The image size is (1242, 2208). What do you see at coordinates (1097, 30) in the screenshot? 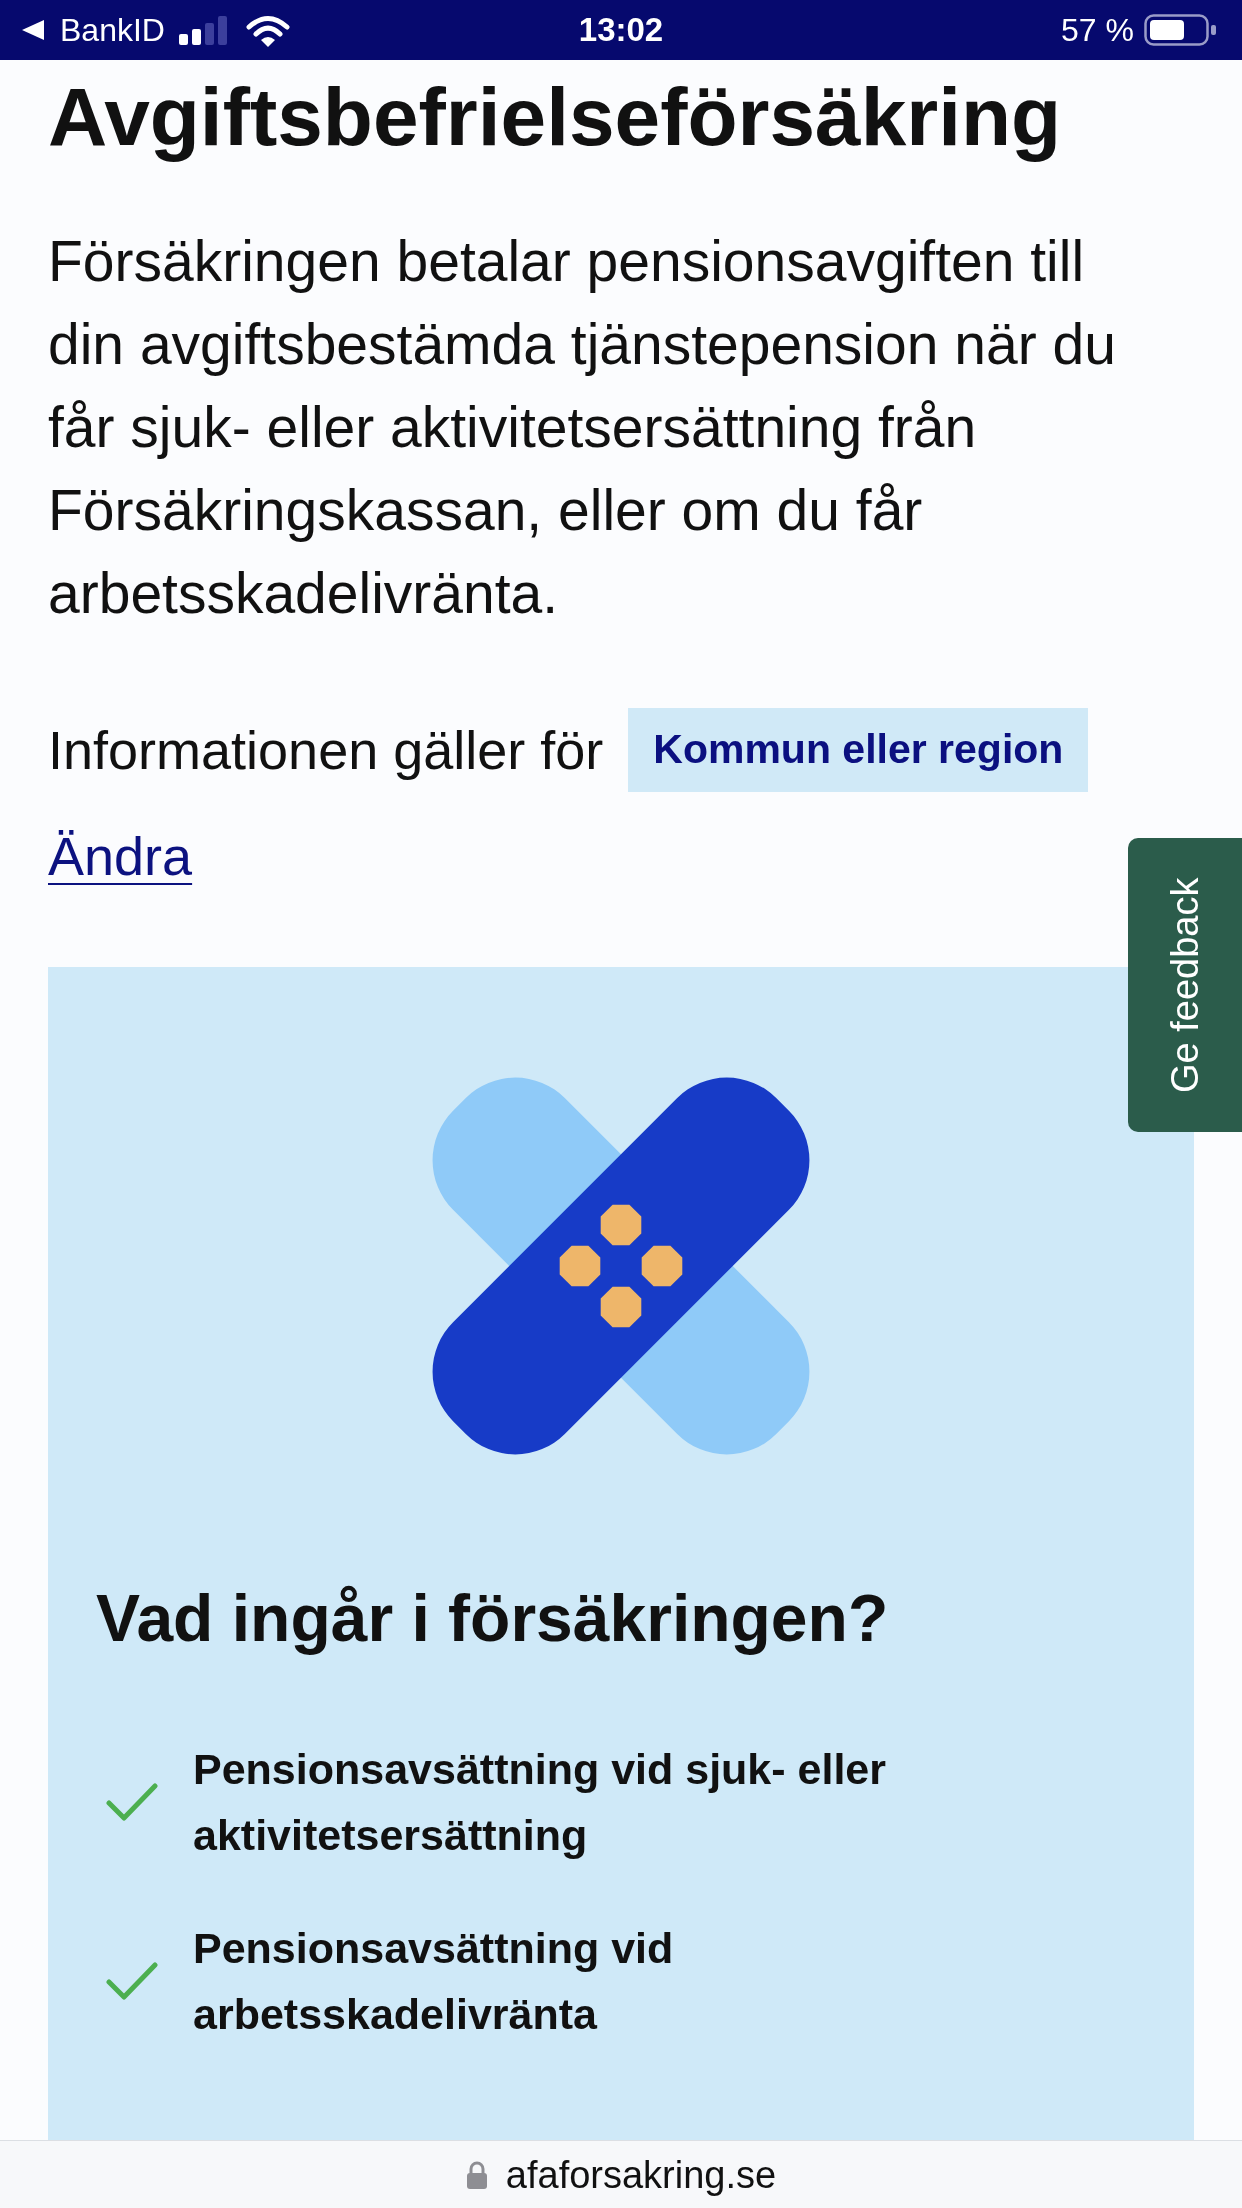
I see `battery-percentage: 57 %` at bounding box center [1097, 30].